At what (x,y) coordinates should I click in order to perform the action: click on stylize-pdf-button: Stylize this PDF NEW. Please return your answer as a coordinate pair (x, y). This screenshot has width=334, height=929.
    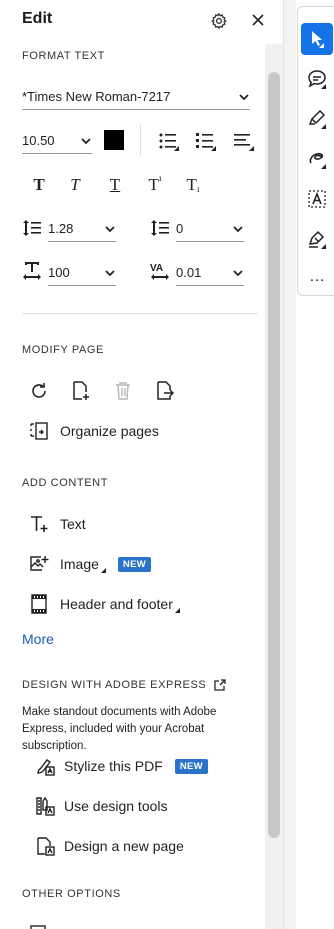
    Looking at the image, I should click on (121, 766).